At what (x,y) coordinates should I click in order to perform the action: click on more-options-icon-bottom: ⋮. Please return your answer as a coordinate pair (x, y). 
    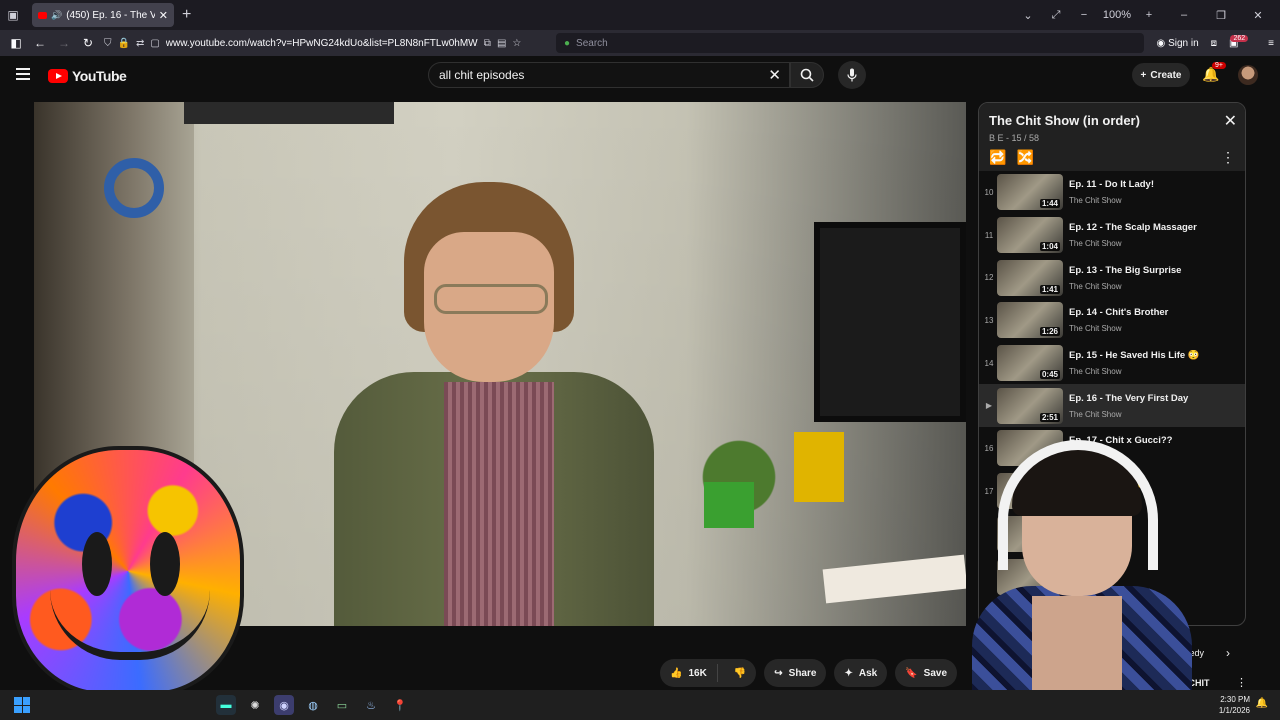
    Looking at the image, I should click on (1241, 682).